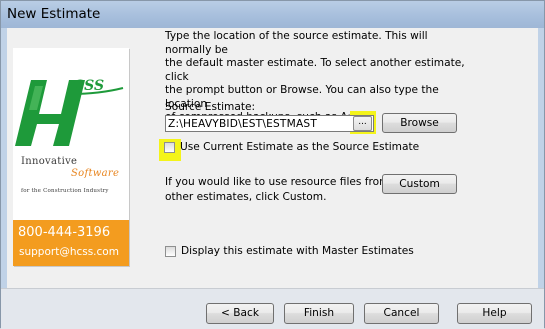 This screenshot has height=329, width=545. I want to click on support-contact-band: 800-444-3196 support@hcss.com, so click(71, 243).